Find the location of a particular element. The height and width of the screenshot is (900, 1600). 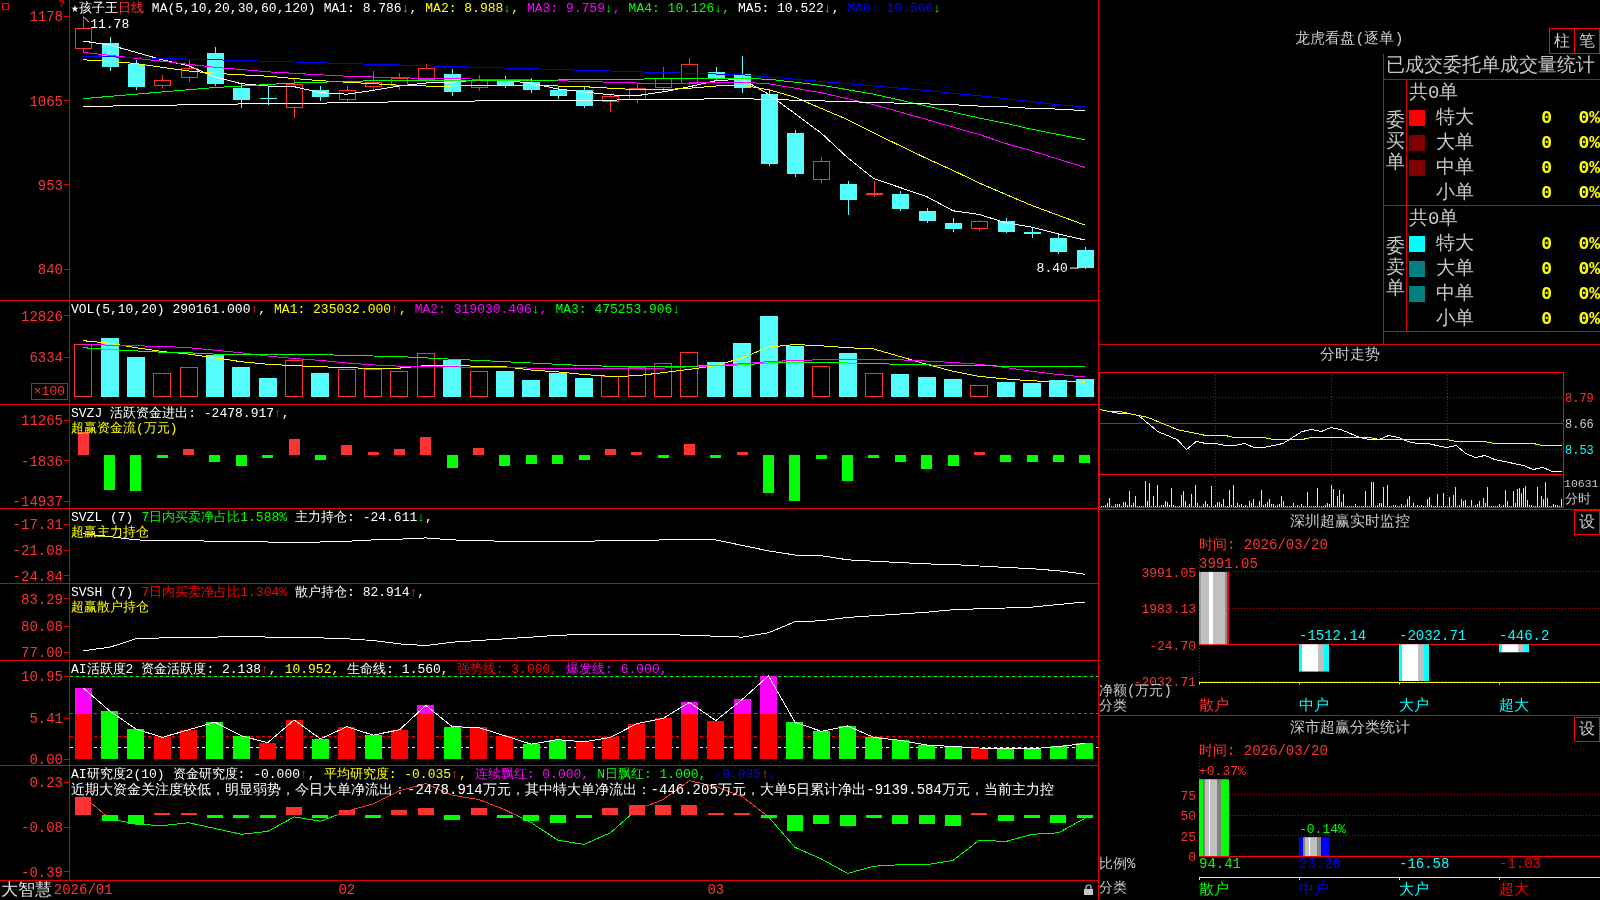

indicator-value: 散户持仓: 82.914↑, is located at coordinates (360, 592).